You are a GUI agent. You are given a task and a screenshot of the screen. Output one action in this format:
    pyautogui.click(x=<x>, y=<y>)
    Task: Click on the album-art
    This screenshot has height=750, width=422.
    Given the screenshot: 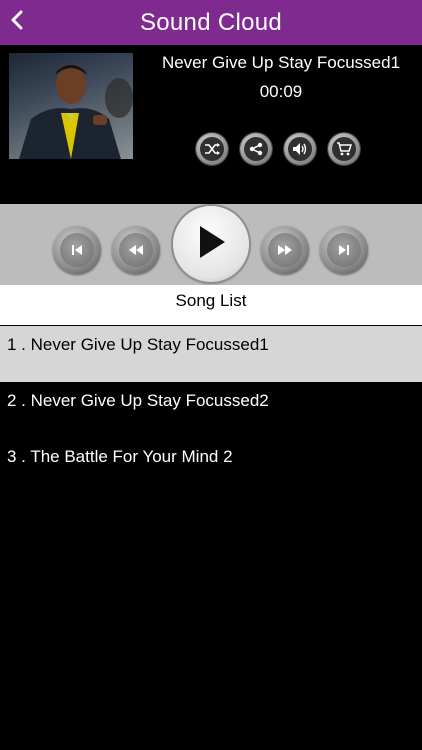 What is the action you would take?
    pyautogui.click(x=71, y=106)
    